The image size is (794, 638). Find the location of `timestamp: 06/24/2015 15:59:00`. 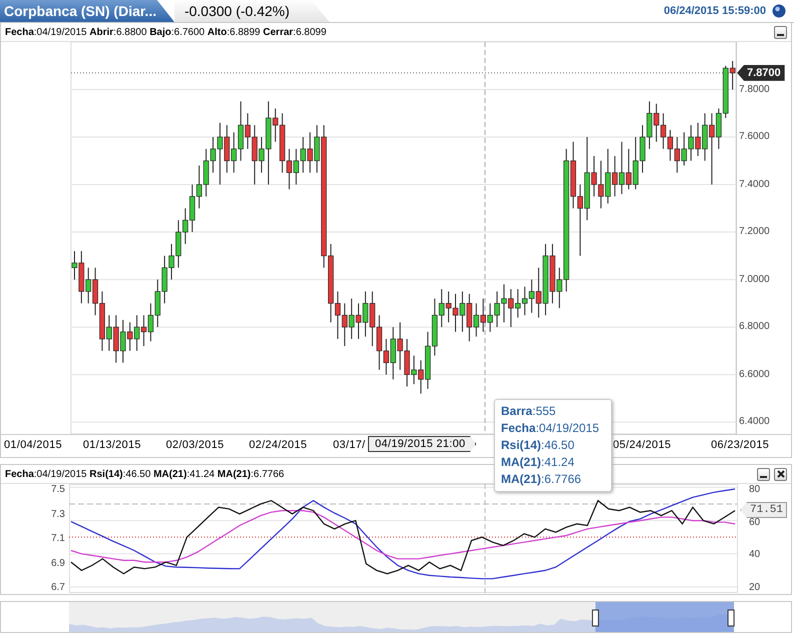

timestamp: 06/24/2015 15:59:00 is located at coordinates (715, 11).